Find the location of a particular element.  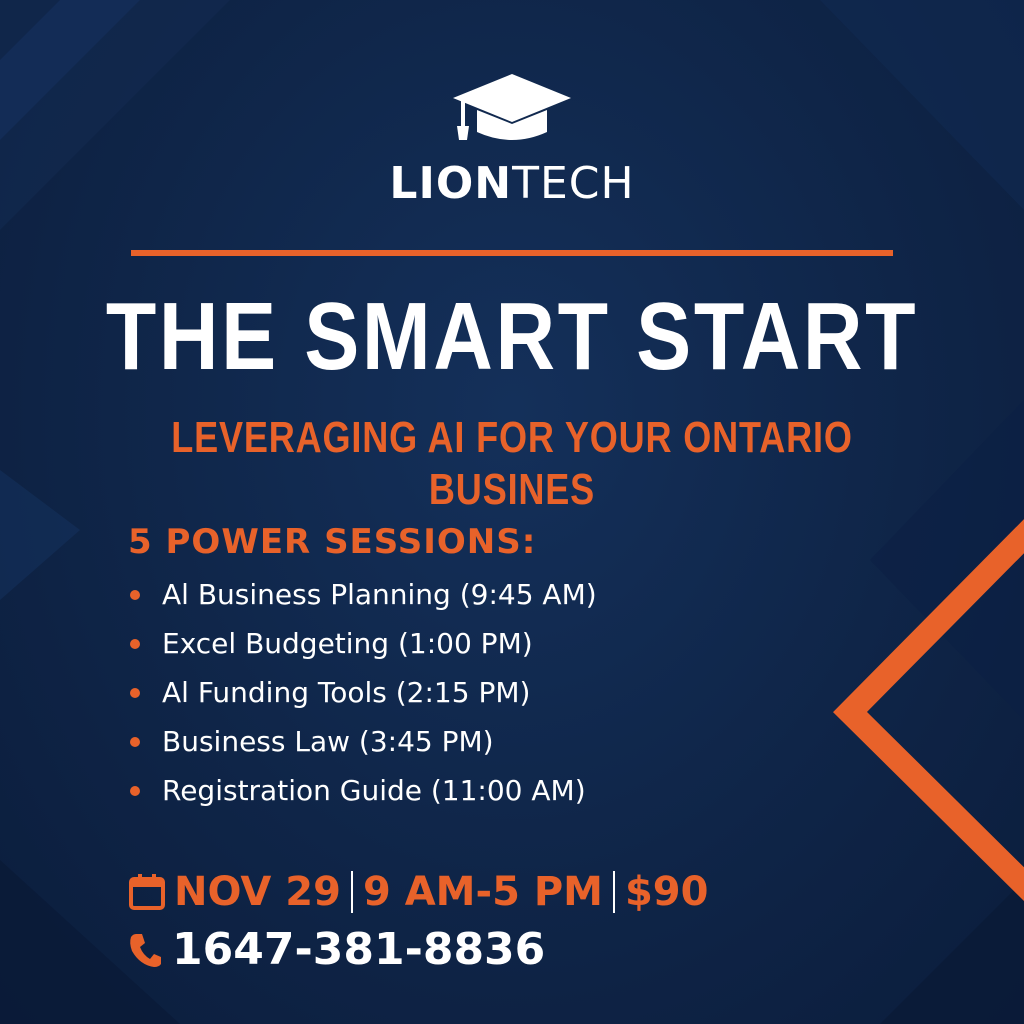

contact-phone: 1647-381-8836 is located at coordinates (336, 950).